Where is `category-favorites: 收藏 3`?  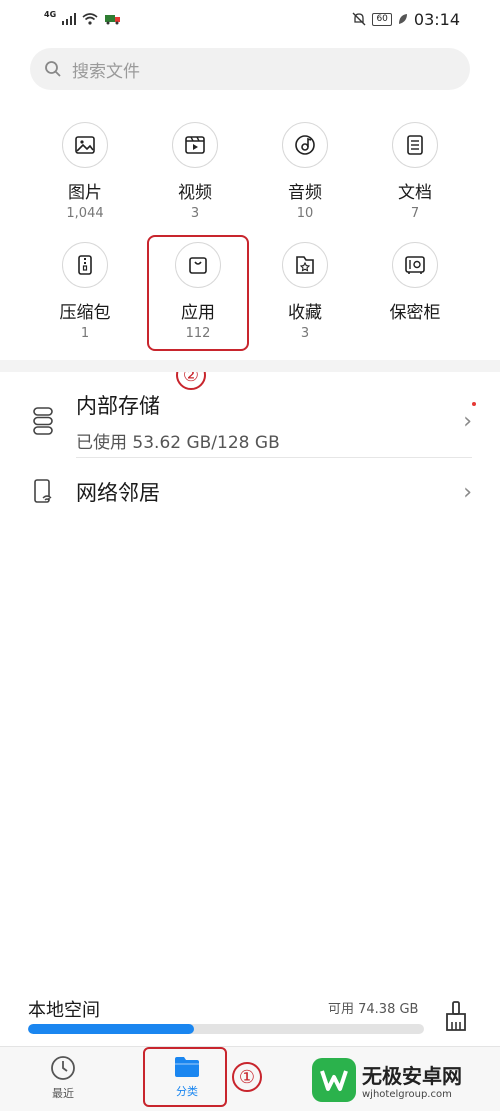
category-favorites: 收藏 3 is located at coordinates (305, 291).